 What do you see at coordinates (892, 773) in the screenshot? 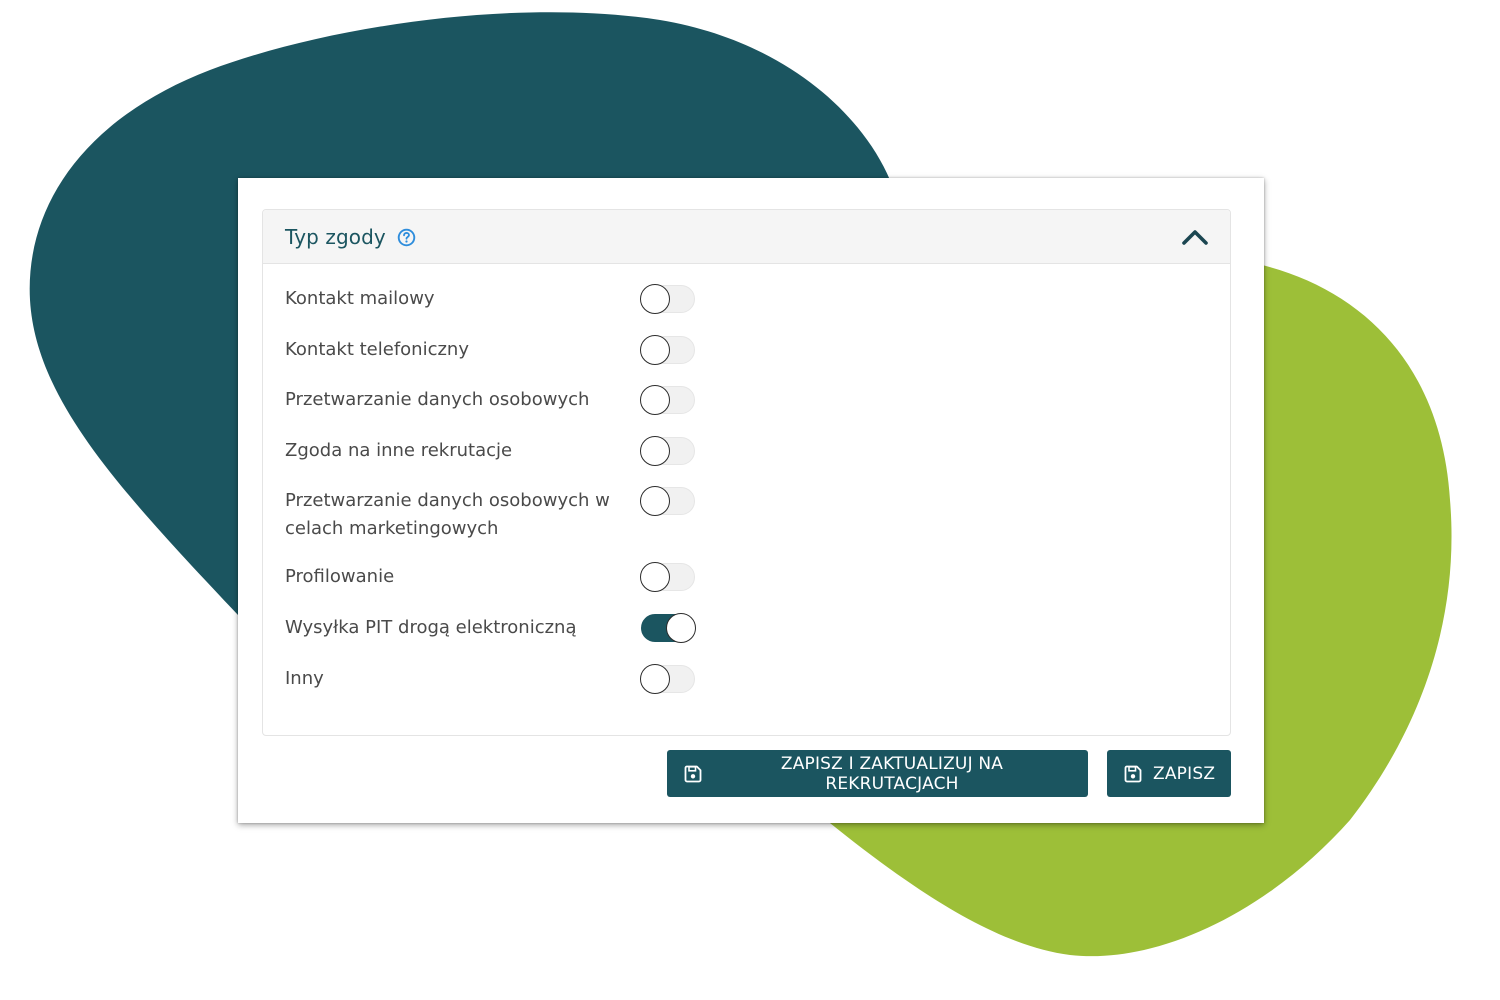
I see `button-label: ZAPISZ I ZAKTUALIZUJ NA REKRUTACJACH` at bounding box center [892, 773].